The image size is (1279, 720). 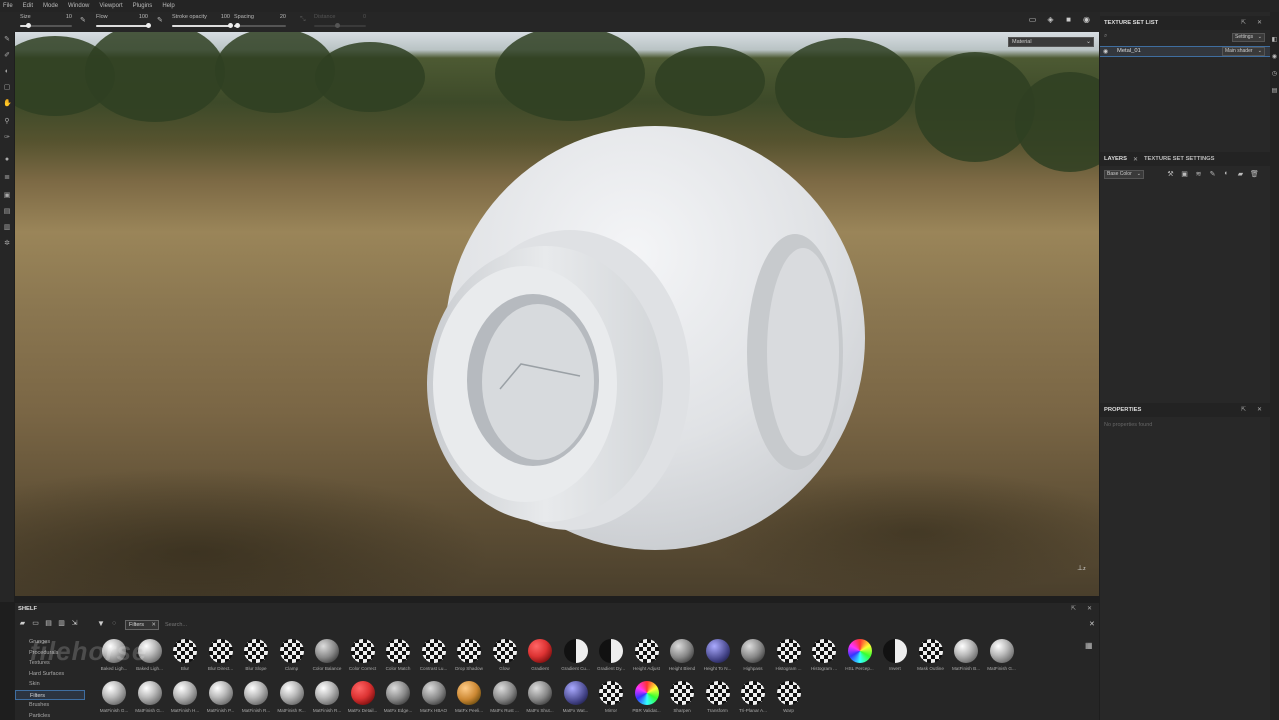 What do you see at coordinates (7, 178) in the screenshot?
I see `layers-icon: ≣` at bounding box center [7, 178].